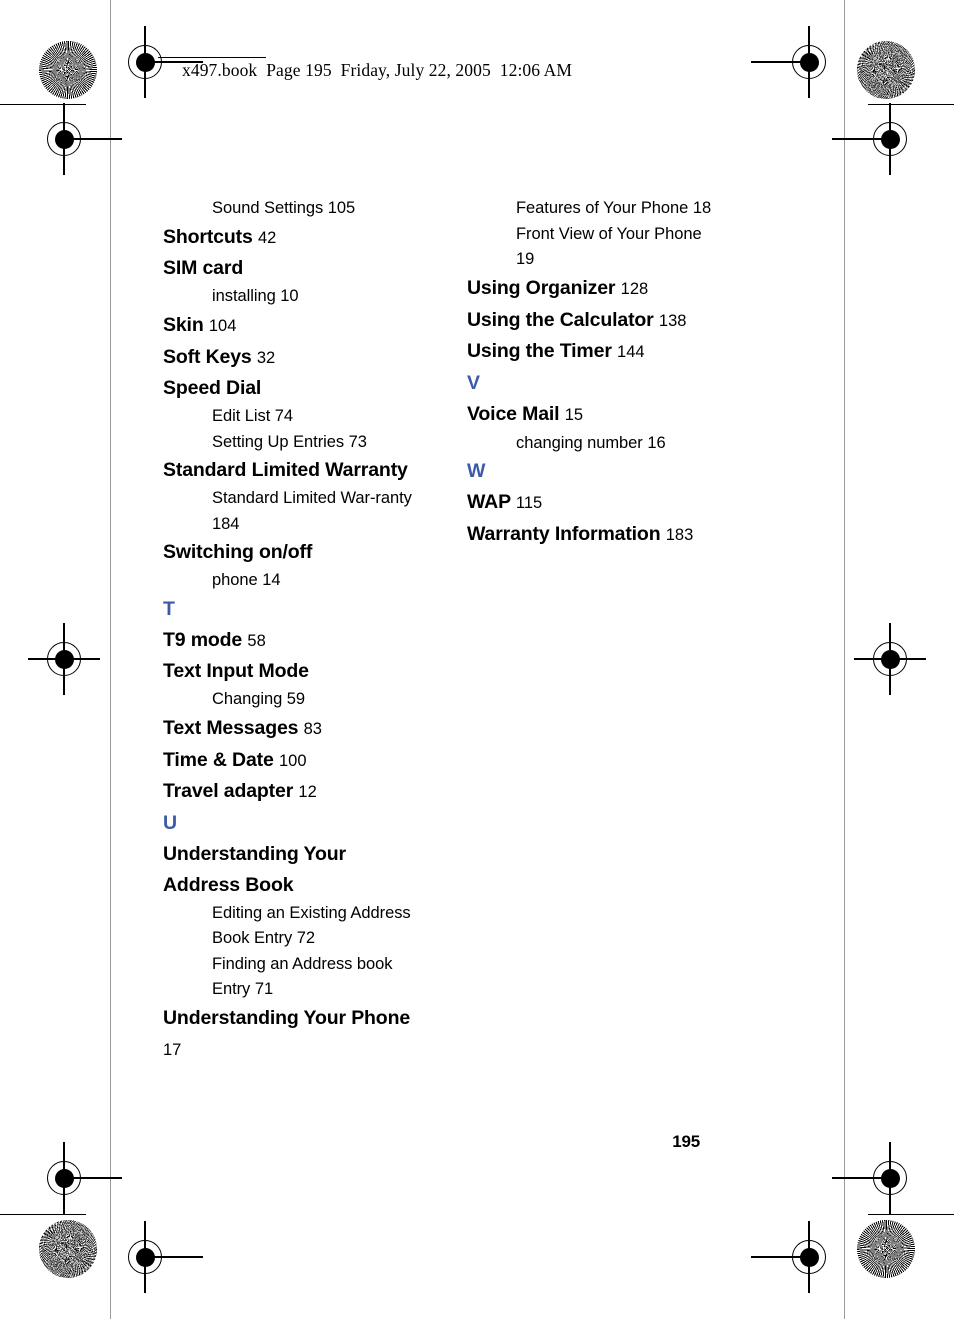 The image size is (954, 1319). I want to click on index-entry-page-number: 42, so click(267, 237).